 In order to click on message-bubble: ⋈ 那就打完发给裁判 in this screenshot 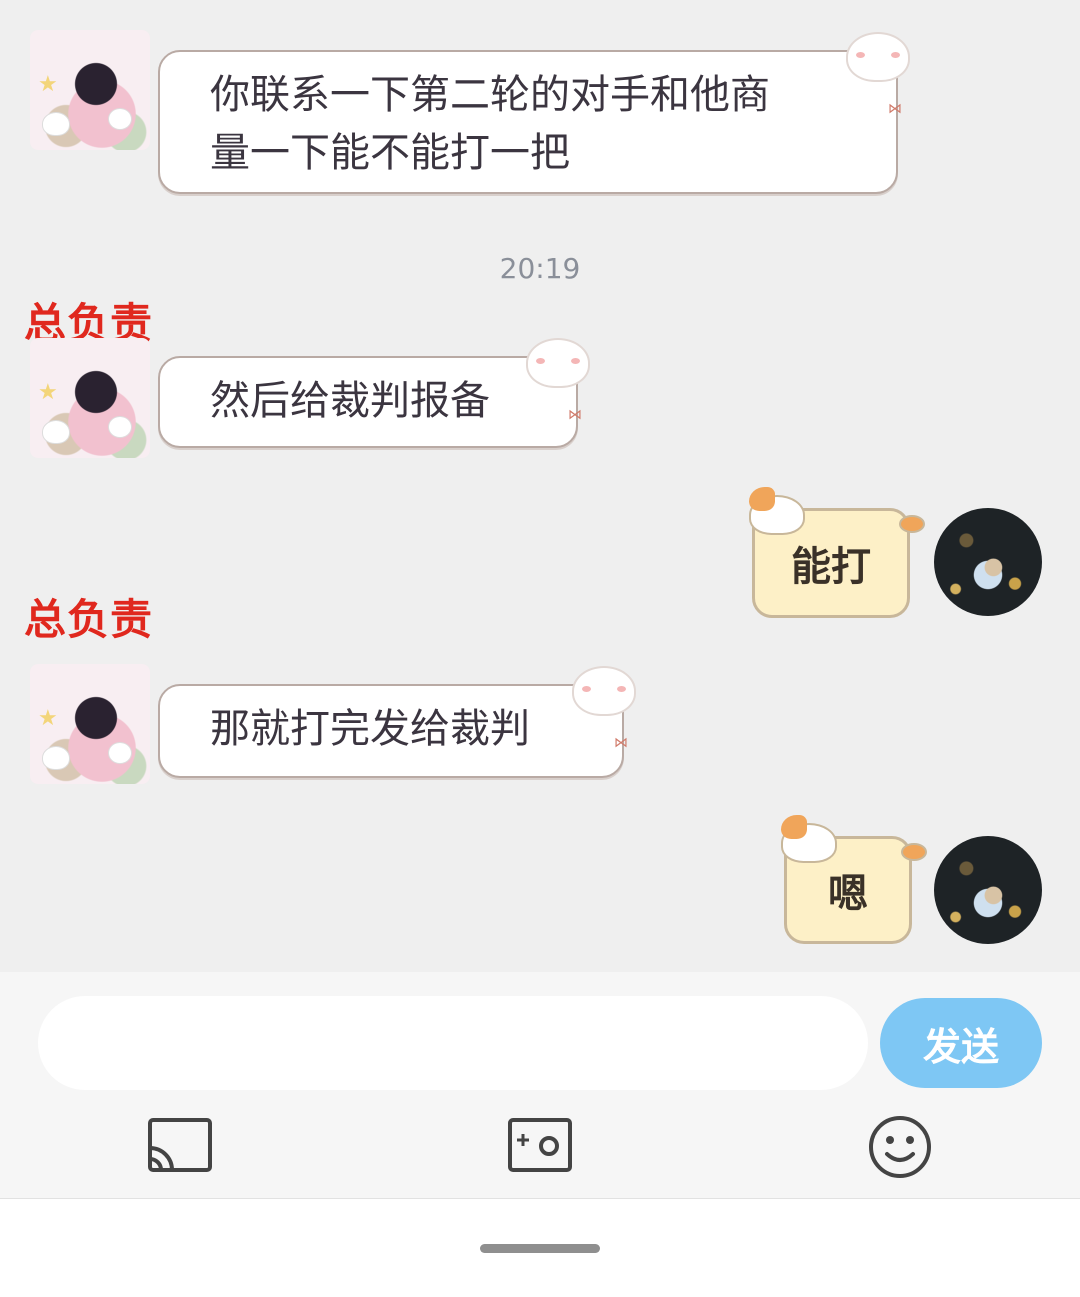, I will do `click(397, 722)`.